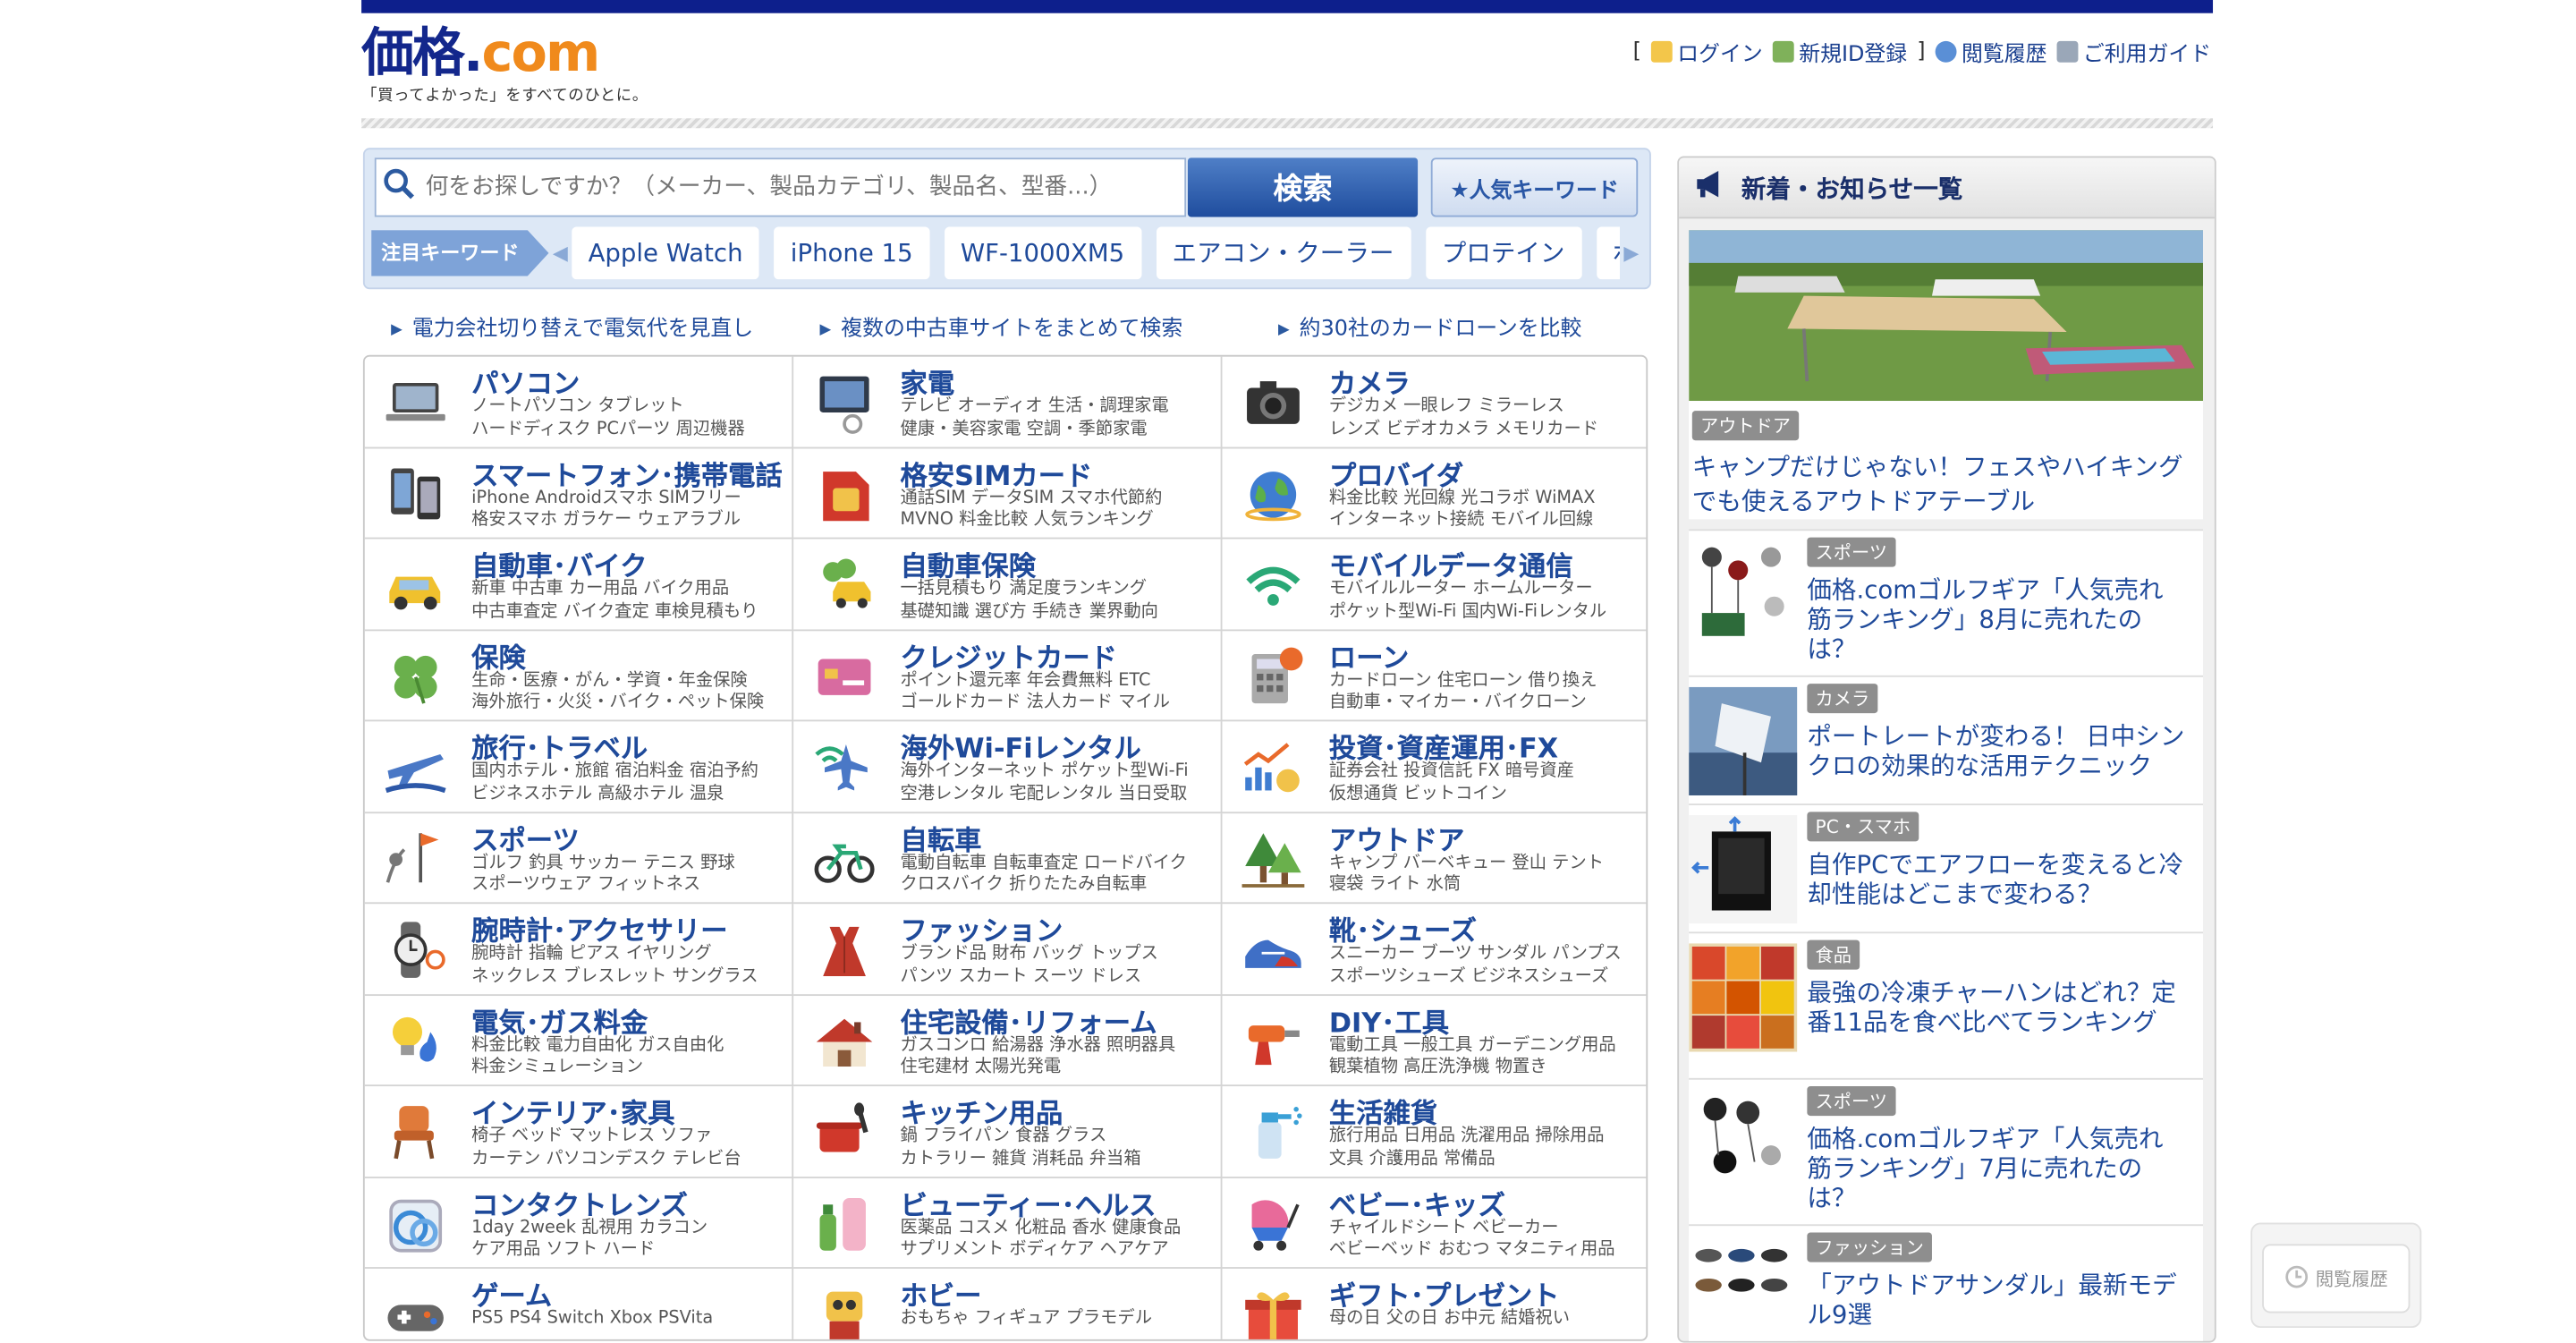 Image resolution: width=2576 pixels, height=1343 pixels. Describe the element at coordinates (1434, 1041) in the screenshot. I see `category-item: DIY･工具 電動工具 一般工具 ガーデニング用品 観葉植物 高圧洗浄機 物置き` at that location.